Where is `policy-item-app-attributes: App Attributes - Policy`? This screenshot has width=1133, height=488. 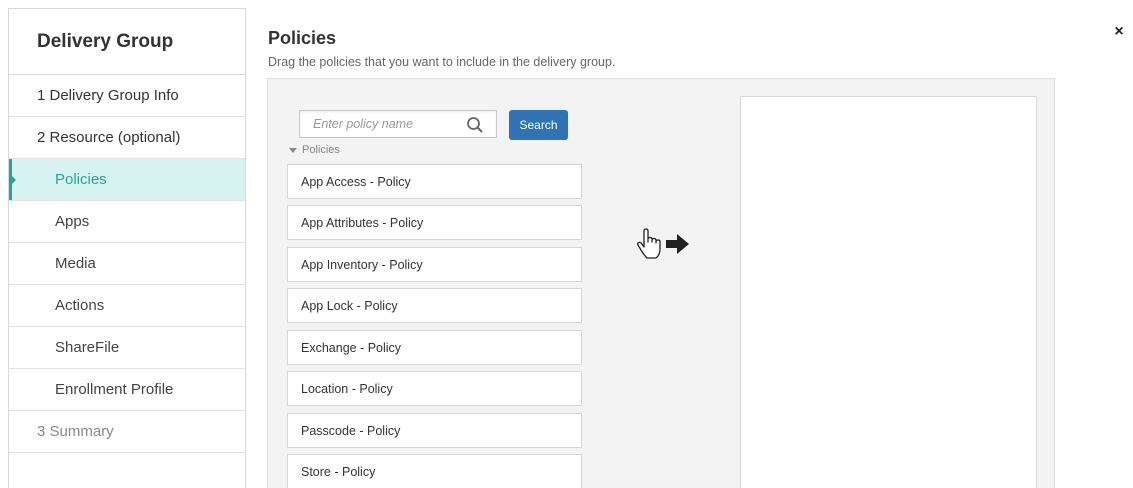
policy-item-app-attributes: App Attributes - Policy is located at coordinates (434, 222).